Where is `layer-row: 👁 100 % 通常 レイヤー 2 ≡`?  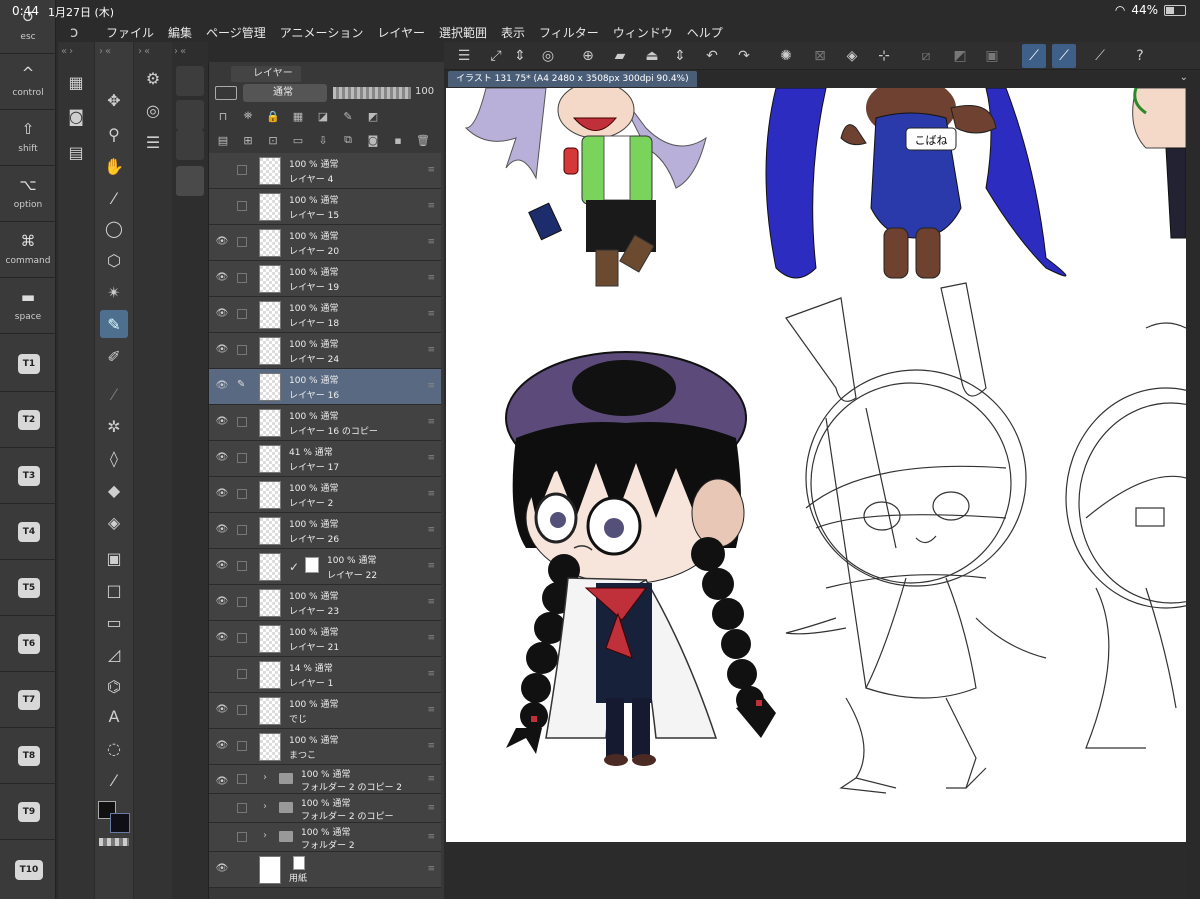
layer-row: 👁 100 % 通常 レイヤー 2 ≡ is located at coordinates (325, 495).